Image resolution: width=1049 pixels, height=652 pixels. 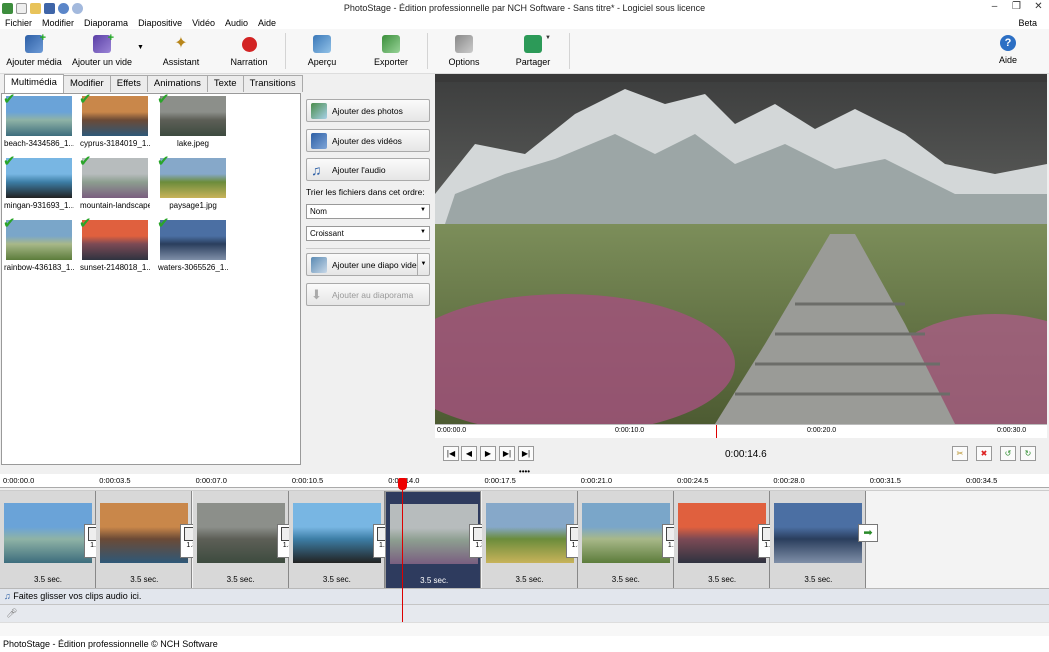 I want to click on rotate-left-icon: ↺, so click(x=1008, y=453).